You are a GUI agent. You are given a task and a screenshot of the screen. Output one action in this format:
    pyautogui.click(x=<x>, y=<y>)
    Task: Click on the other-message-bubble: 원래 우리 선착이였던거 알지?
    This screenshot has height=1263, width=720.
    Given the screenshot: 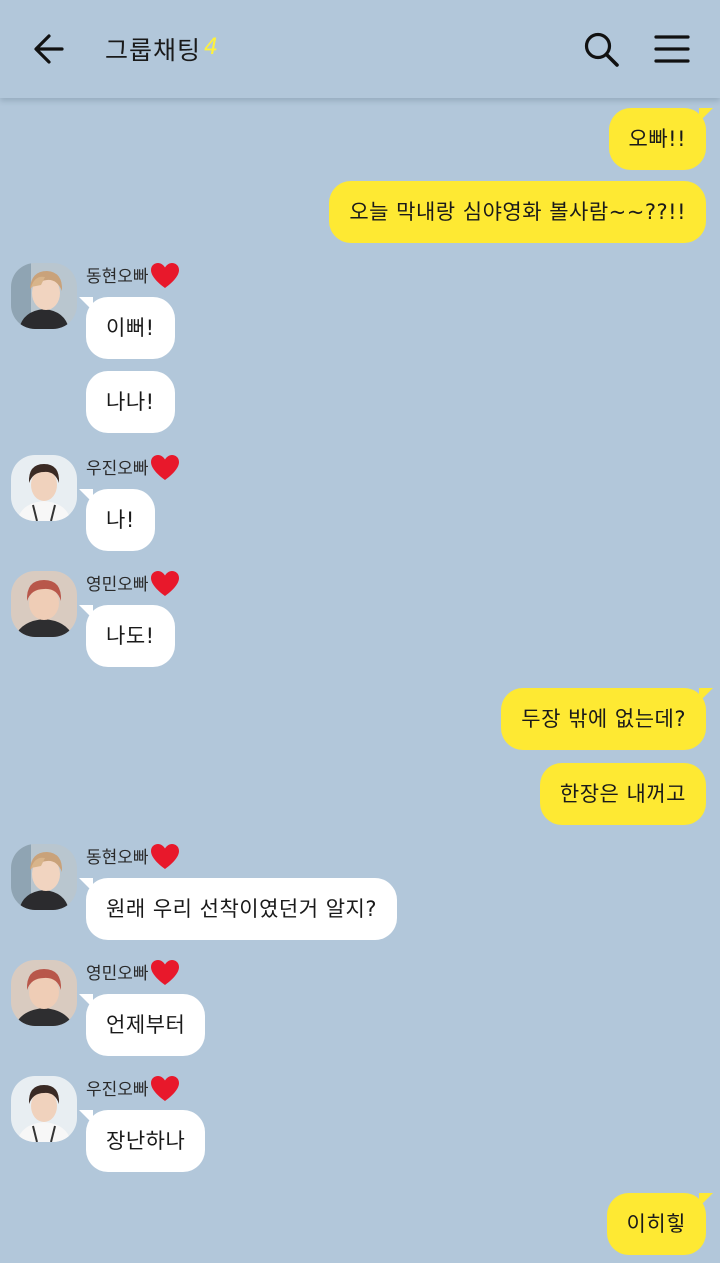 What is the action you would take?
    pyautogui.click(x=238, y=909)
    